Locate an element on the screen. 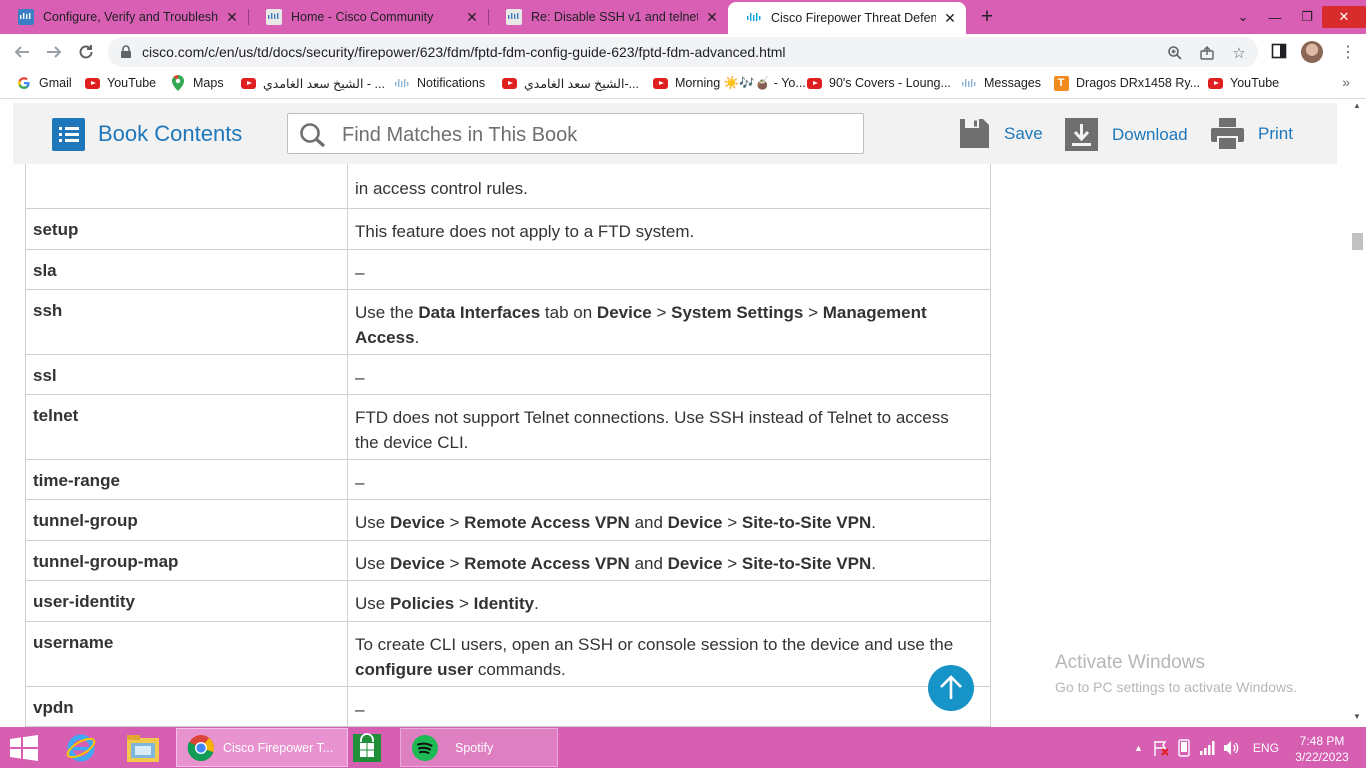 Image resolution: width=1366 pixels, height=768 pixels. cisco-favicon-icon is located at coordinates (969, 83).